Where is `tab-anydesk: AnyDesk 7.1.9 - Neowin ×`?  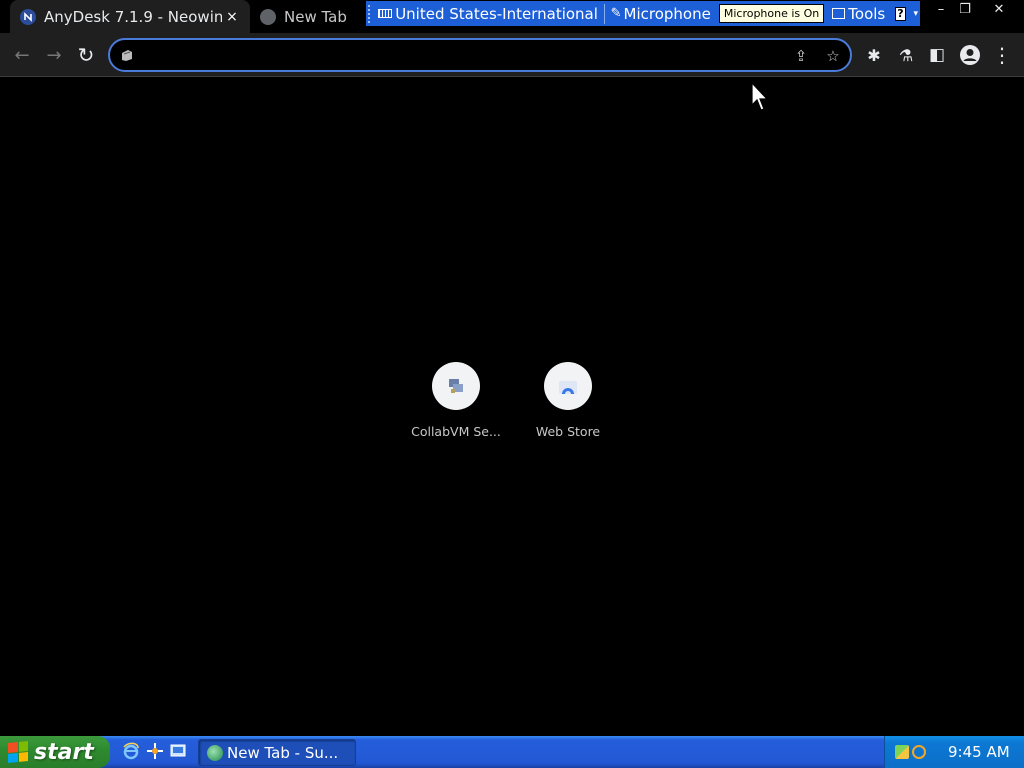 tab-anydesk: AnyDesk 7.1.9 - Neowin × is located at coordinates (130, 16).